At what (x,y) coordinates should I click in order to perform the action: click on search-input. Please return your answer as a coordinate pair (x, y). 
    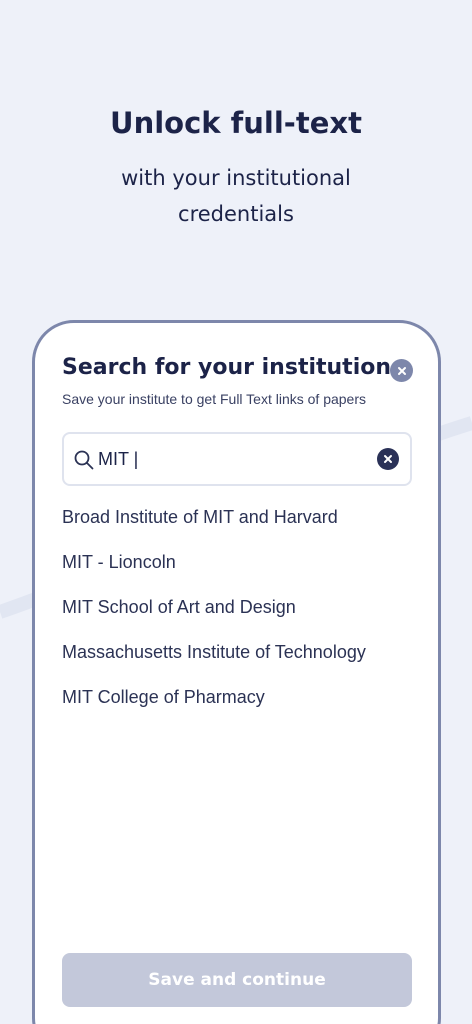
    Looking at the image, I should click on (233, 459).